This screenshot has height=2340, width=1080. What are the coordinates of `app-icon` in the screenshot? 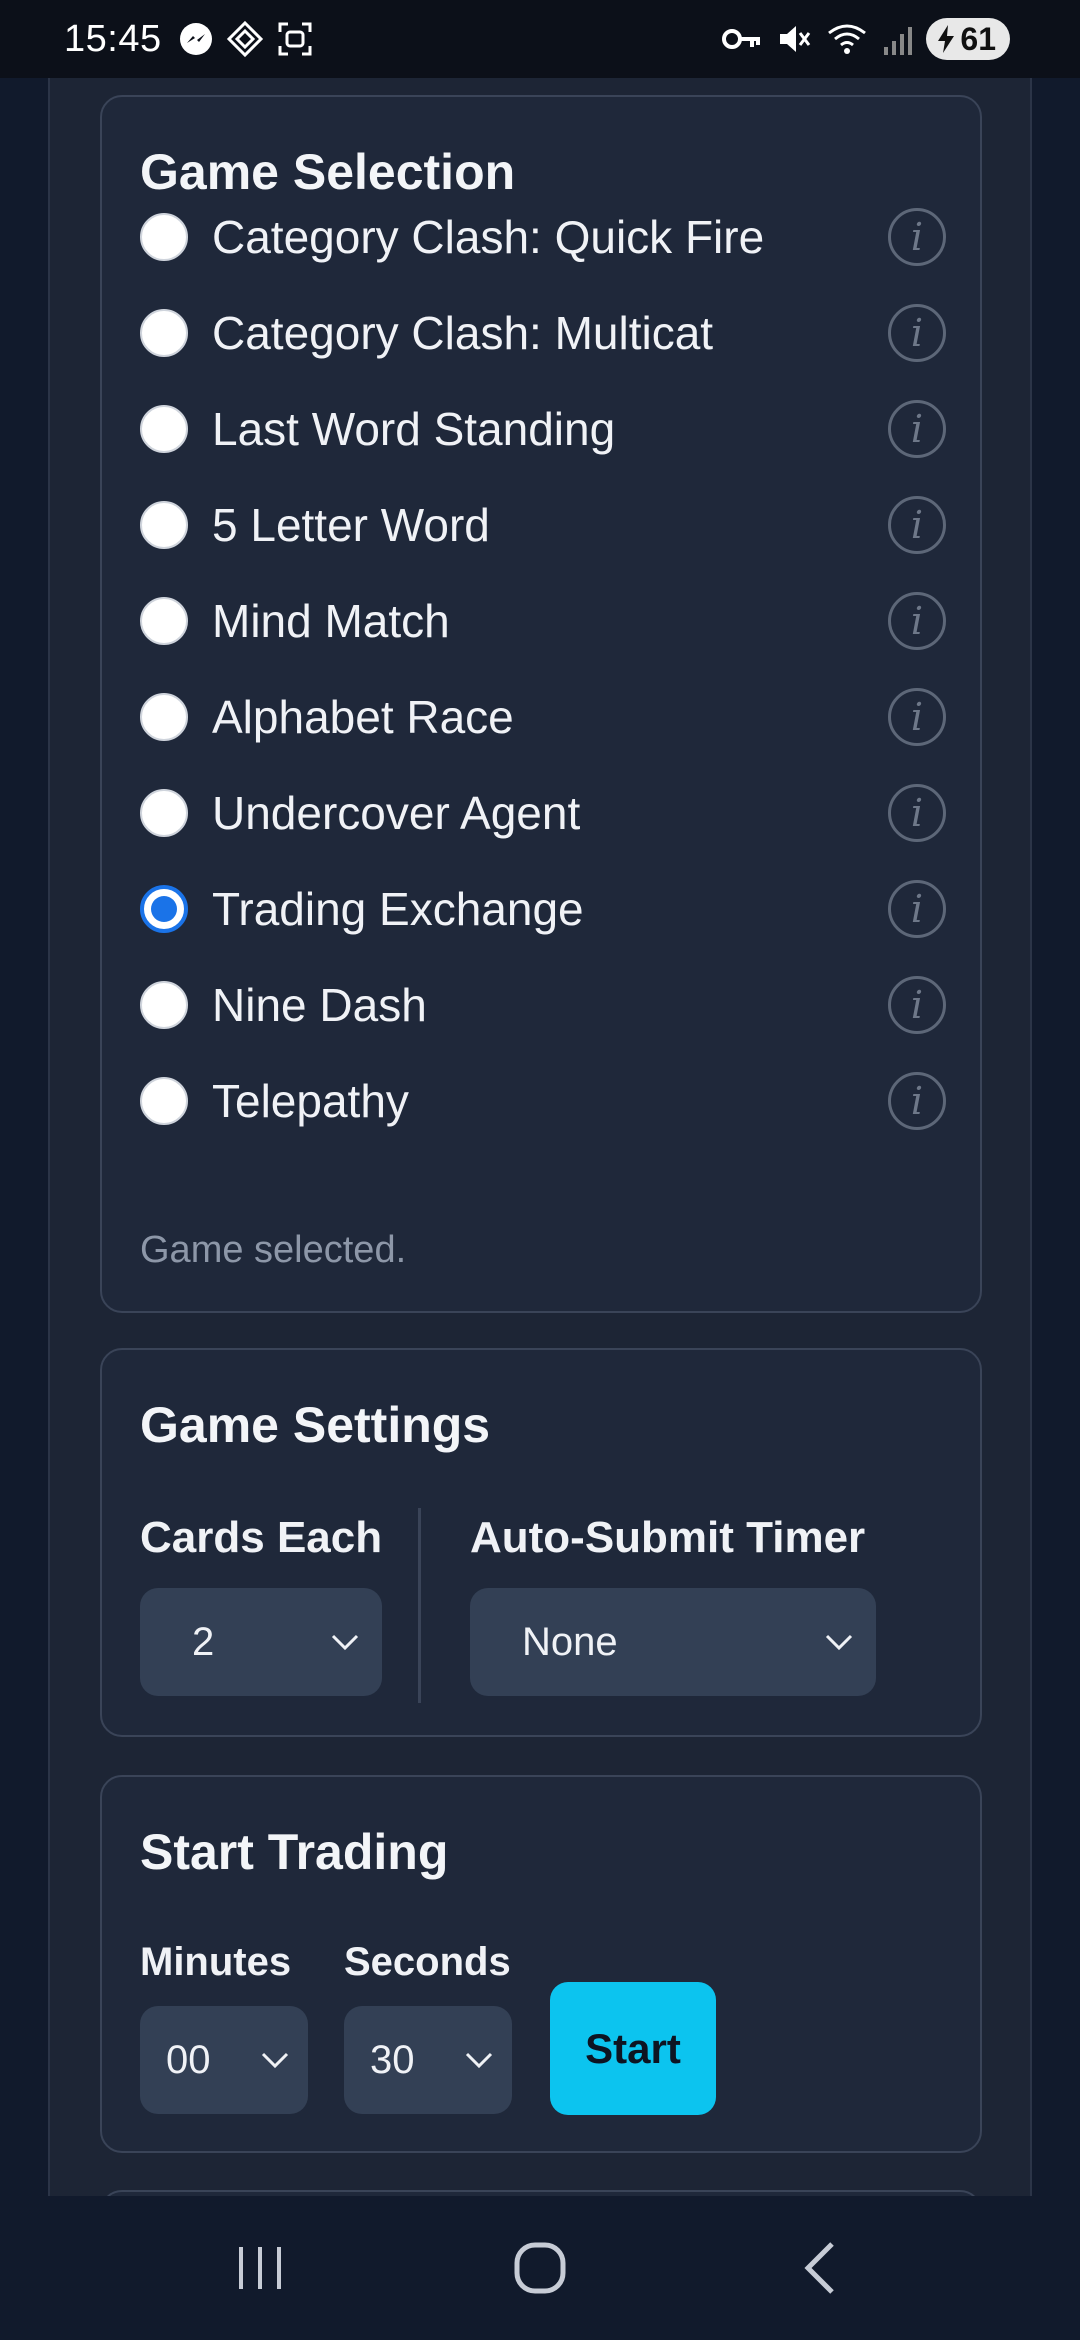 It's located at (244, 39).